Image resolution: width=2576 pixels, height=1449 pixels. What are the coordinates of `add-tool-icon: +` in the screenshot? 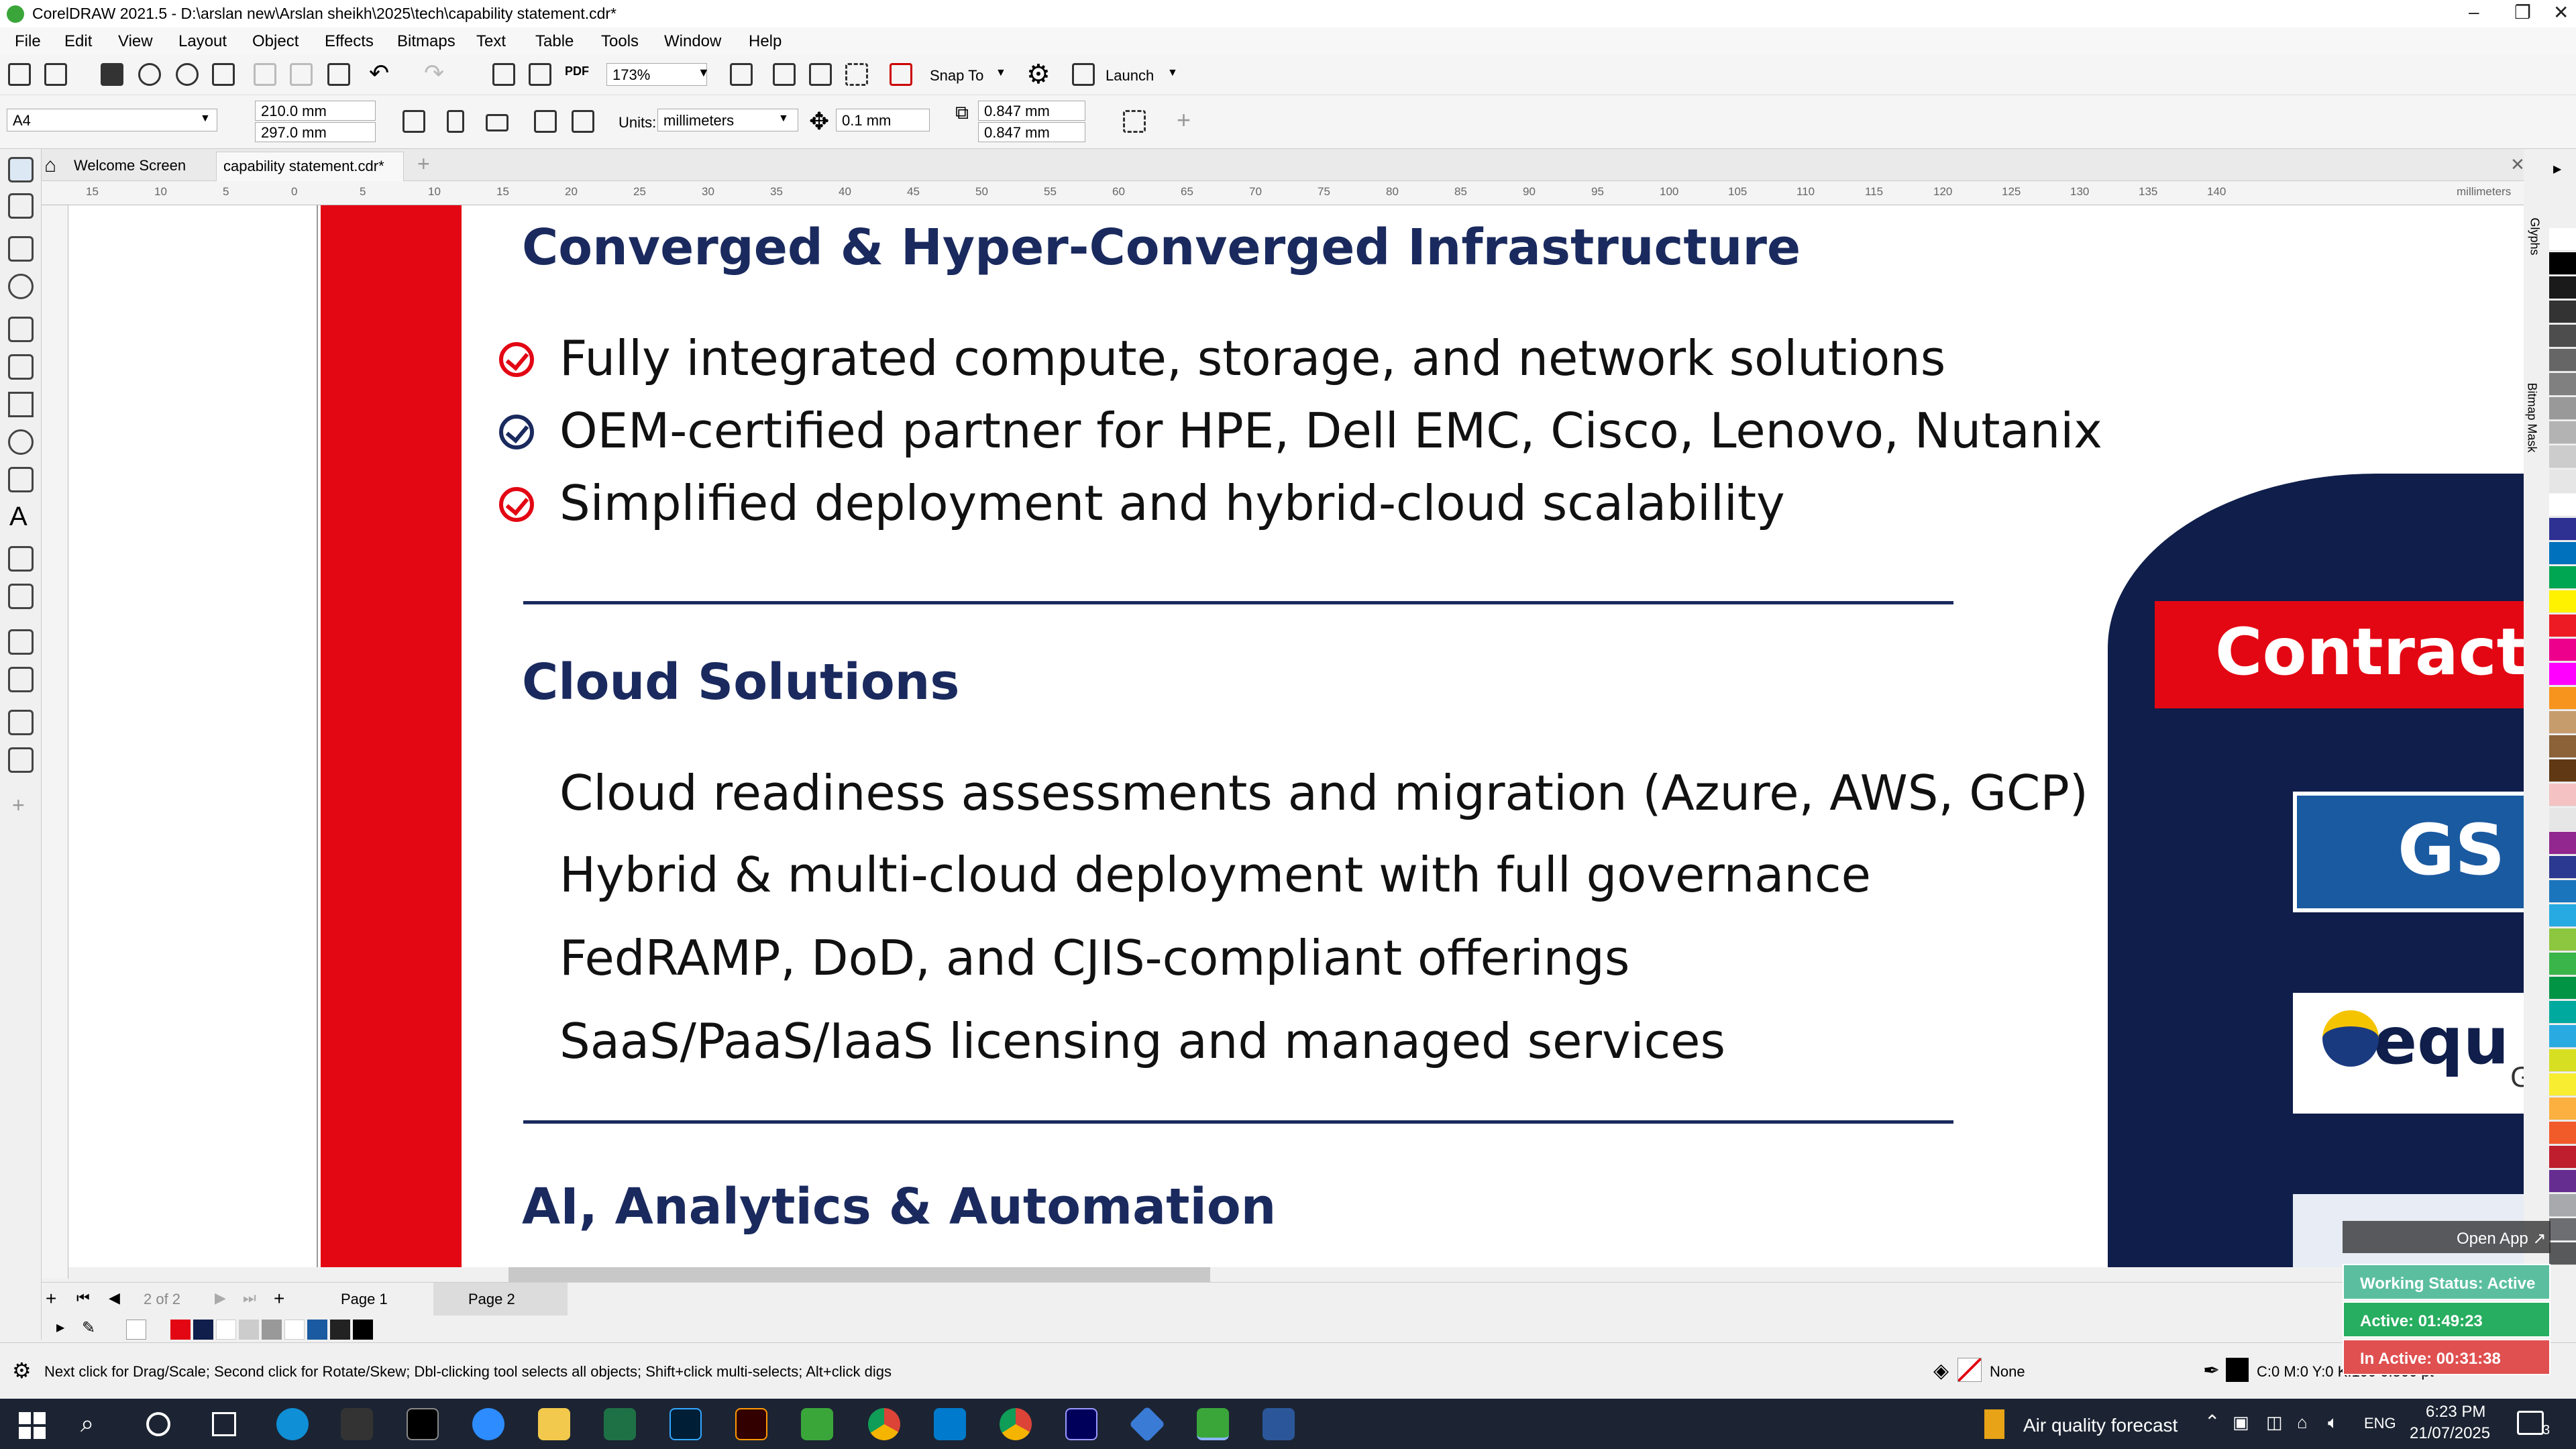 It's located at (18, 805).